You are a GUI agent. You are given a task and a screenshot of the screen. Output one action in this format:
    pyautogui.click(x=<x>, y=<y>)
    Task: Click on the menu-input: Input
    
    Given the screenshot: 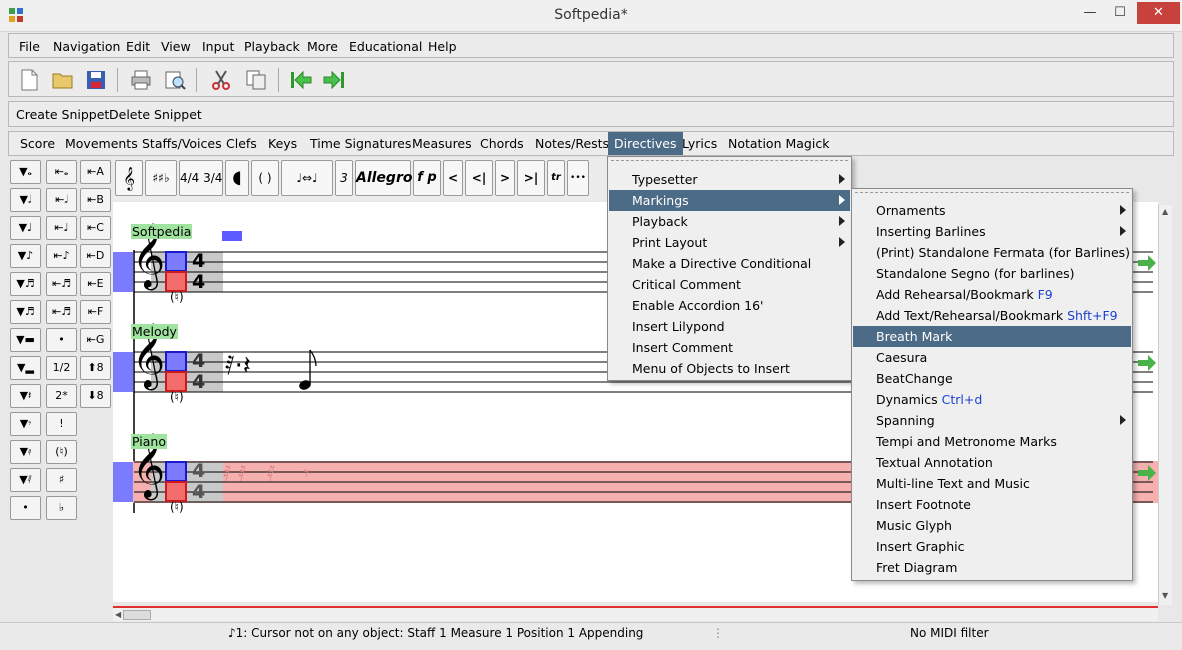 What is the action you would take?
    pyautogui.click(x=218, y=46)
    